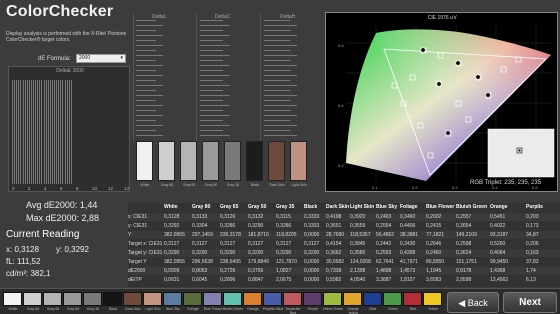 The height and width of the screenshot is (314, 560). What do you see at coordinates (312, 217) in the screenshot?
I see `table-cell: 0,3333` at bounding box center [312, 217].